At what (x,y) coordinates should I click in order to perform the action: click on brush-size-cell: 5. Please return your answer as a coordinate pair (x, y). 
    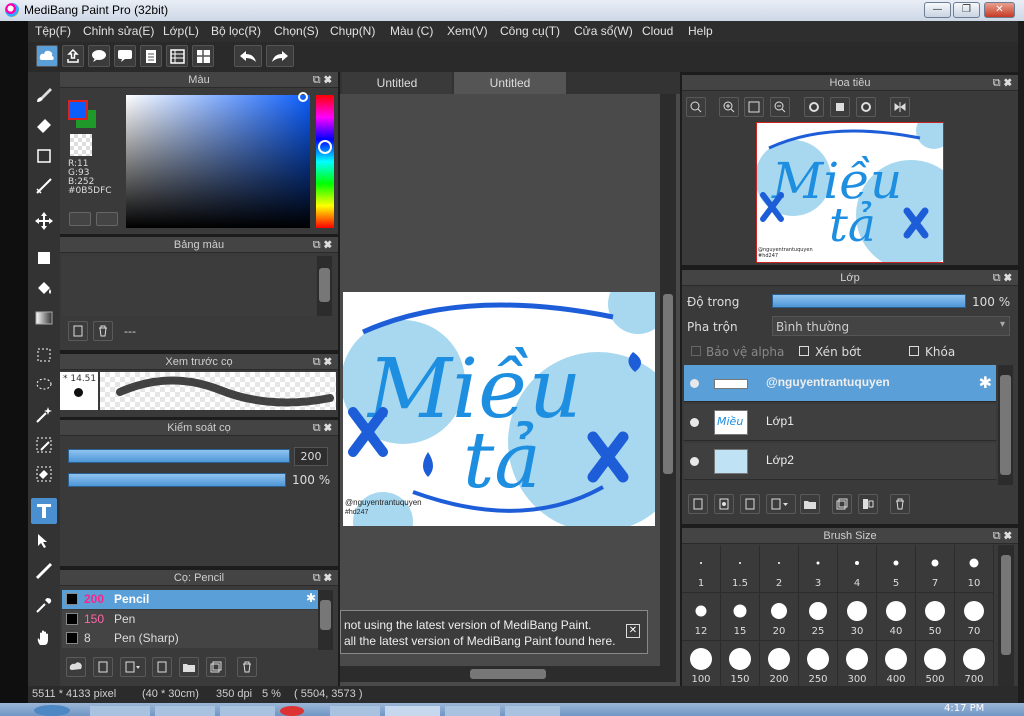
    Looking at the image, I should click on (896, 569).